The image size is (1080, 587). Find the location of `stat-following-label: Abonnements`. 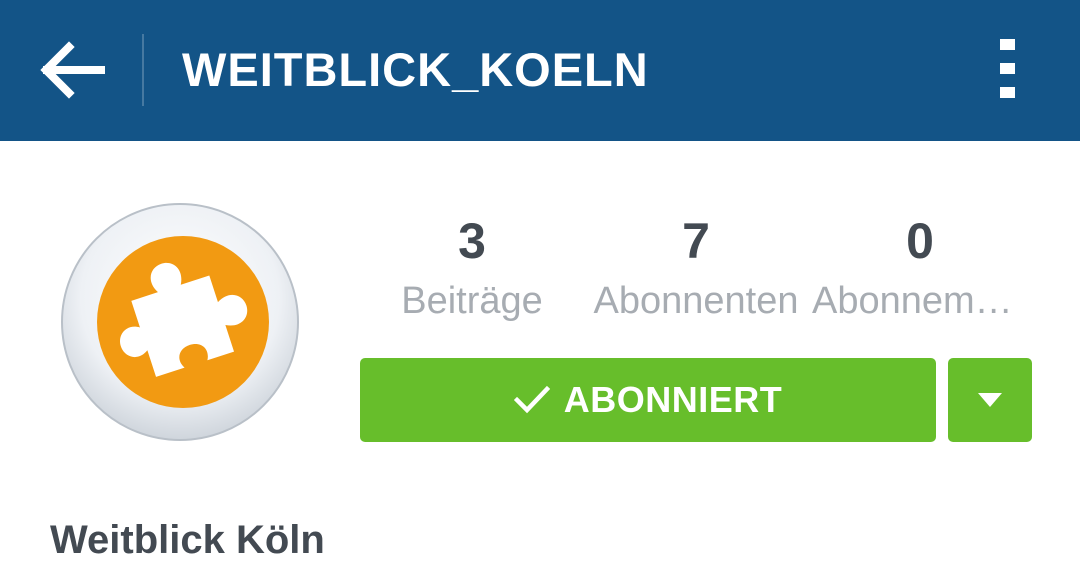

stat-following-label: Abonnements is located at coordinates (922, 301).